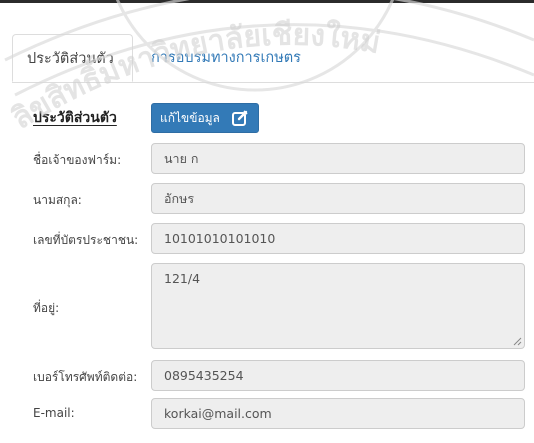 The width and height of the screenshot is (534, 443). Describe the element at coordinates (240, 118) in the screenshot. I see `edit-icon` at that location.